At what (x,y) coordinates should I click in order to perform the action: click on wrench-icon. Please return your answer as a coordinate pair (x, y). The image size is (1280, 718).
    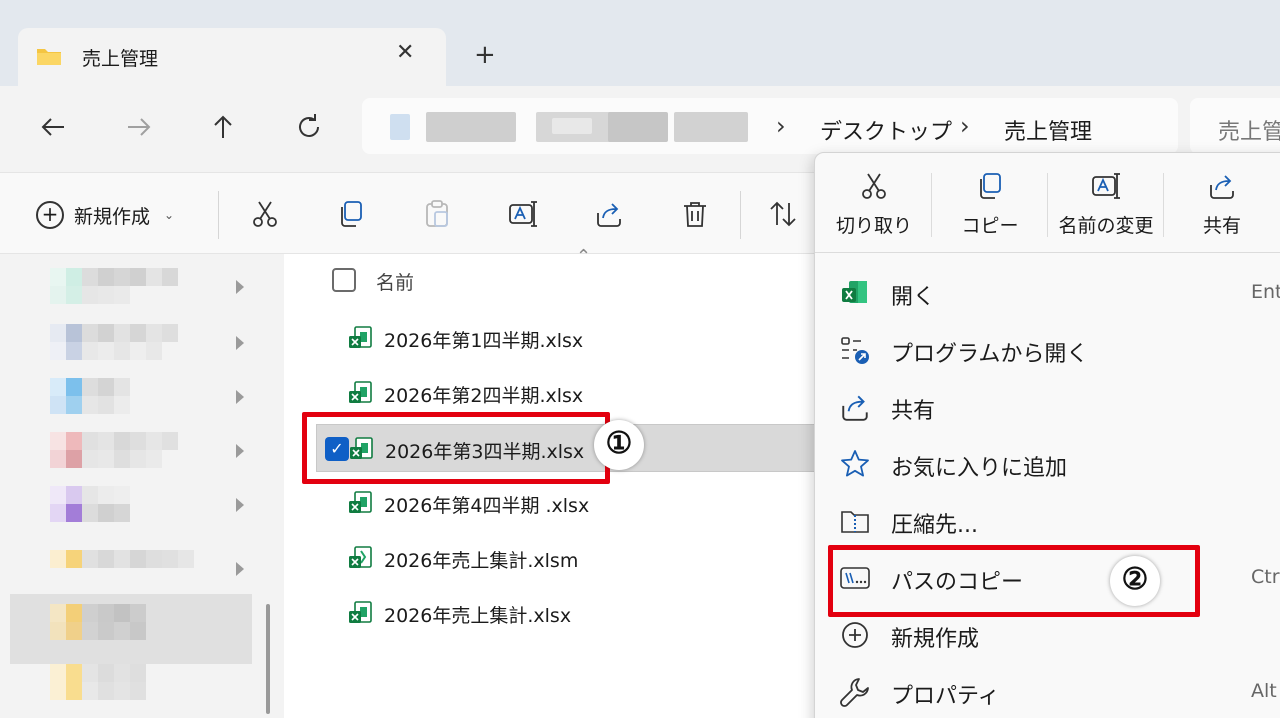
    Looking at the image, I should click on (854, 692).